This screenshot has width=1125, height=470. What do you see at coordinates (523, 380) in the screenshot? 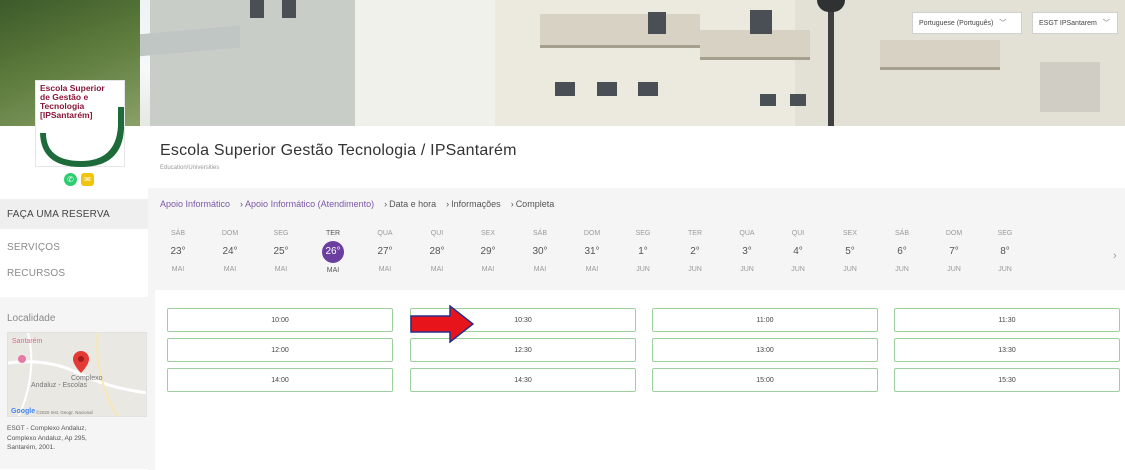
I see `time-slot-button: 14:30` at bounding box center [523, 380].